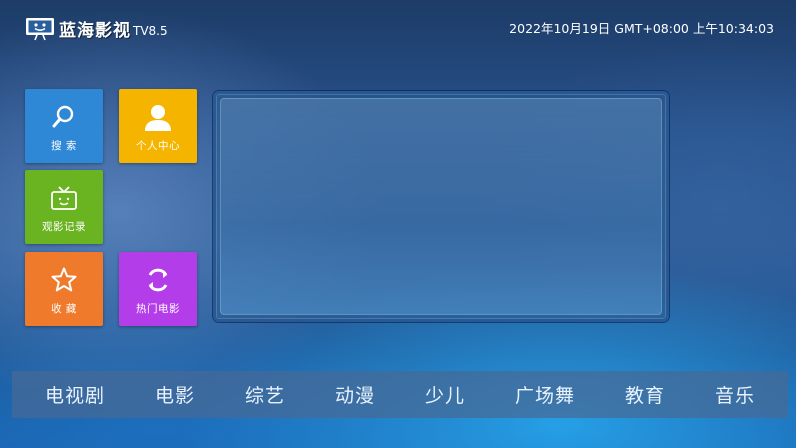 This screenshot has height=448, width=796. I want to click on app-logo: 蓝海影视 TV8.5, so click(96, 28).